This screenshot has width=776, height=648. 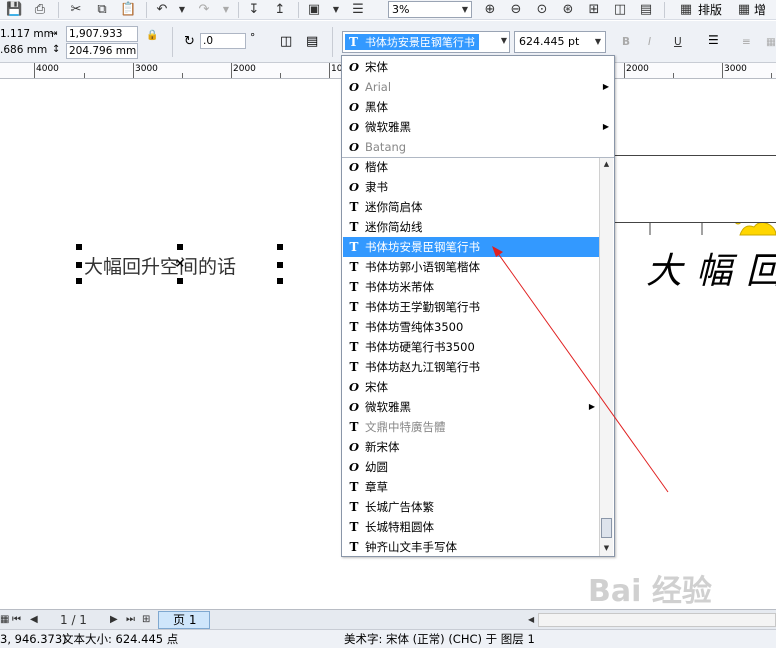 I want to click on scroll-down-icon: ▼, so click(x=606, y=548).